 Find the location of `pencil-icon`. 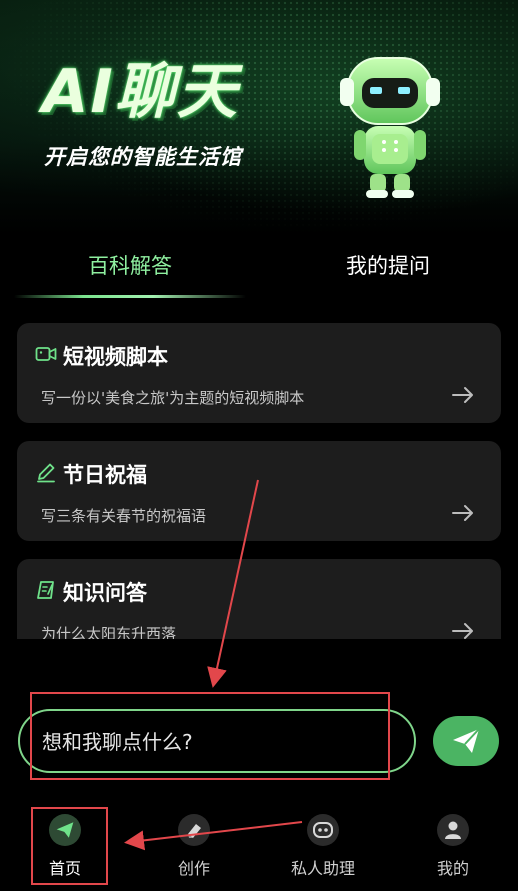

pencil-icon is located at coordinates (46, 473).